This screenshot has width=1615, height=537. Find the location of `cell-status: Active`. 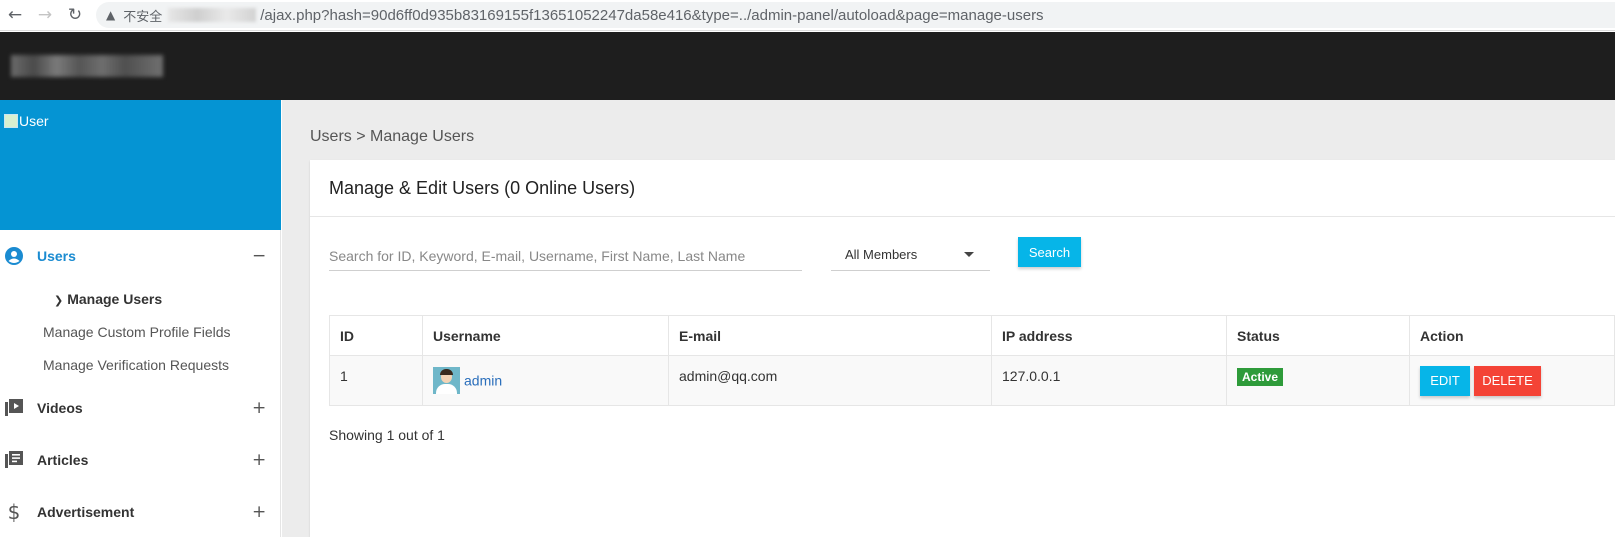

cell-status: Active is located at coordinates (1318, 380).